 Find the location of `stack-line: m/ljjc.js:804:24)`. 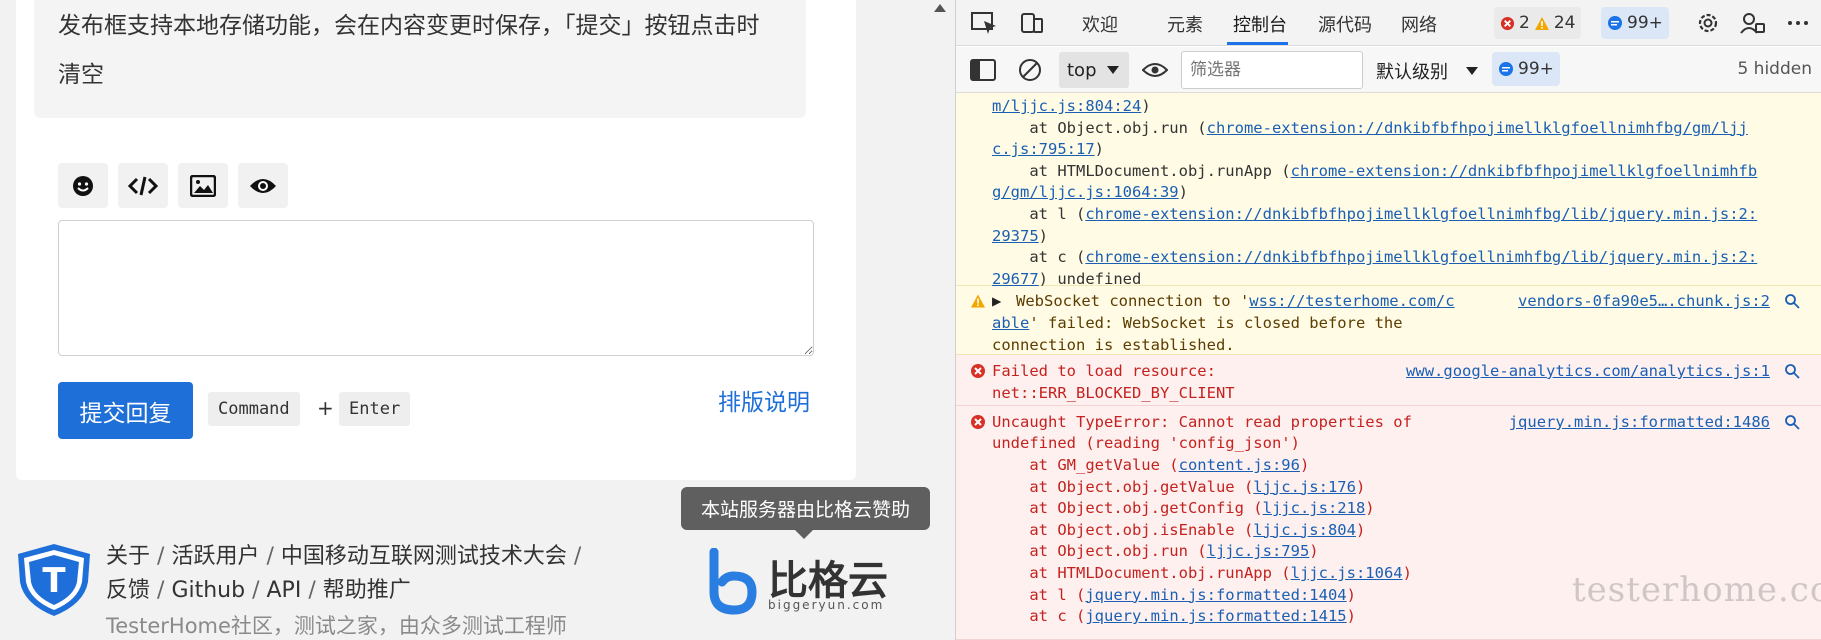

stack-line: m/ljjc.js:804:24) is located at coordinates (1071, 106).